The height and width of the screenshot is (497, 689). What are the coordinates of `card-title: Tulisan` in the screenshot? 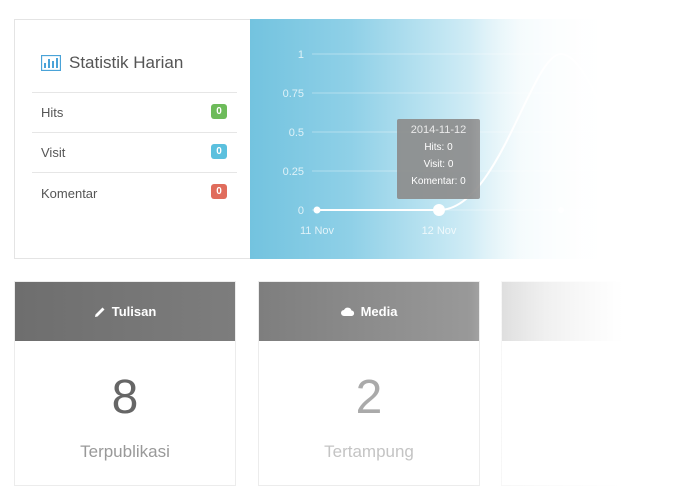 It's located at (134, 311).